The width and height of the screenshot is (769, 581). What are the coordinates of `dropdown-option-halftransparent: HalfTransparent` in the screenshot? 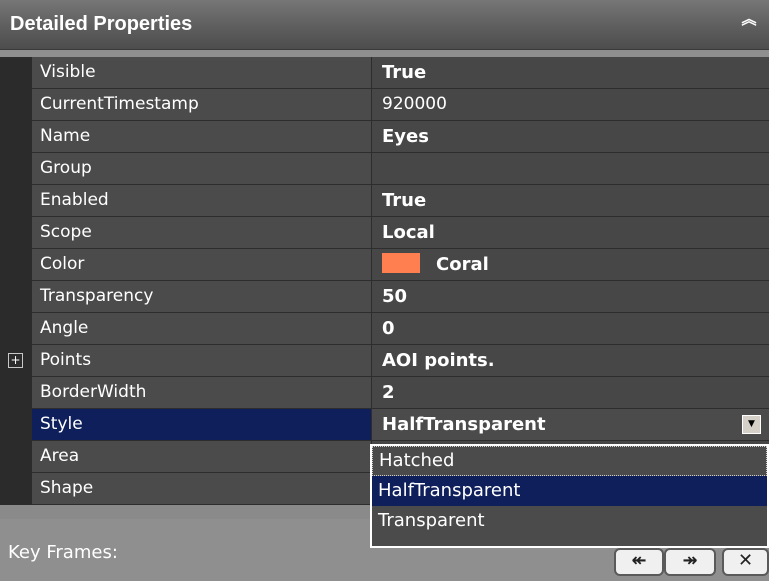 It's located at (569, 491).